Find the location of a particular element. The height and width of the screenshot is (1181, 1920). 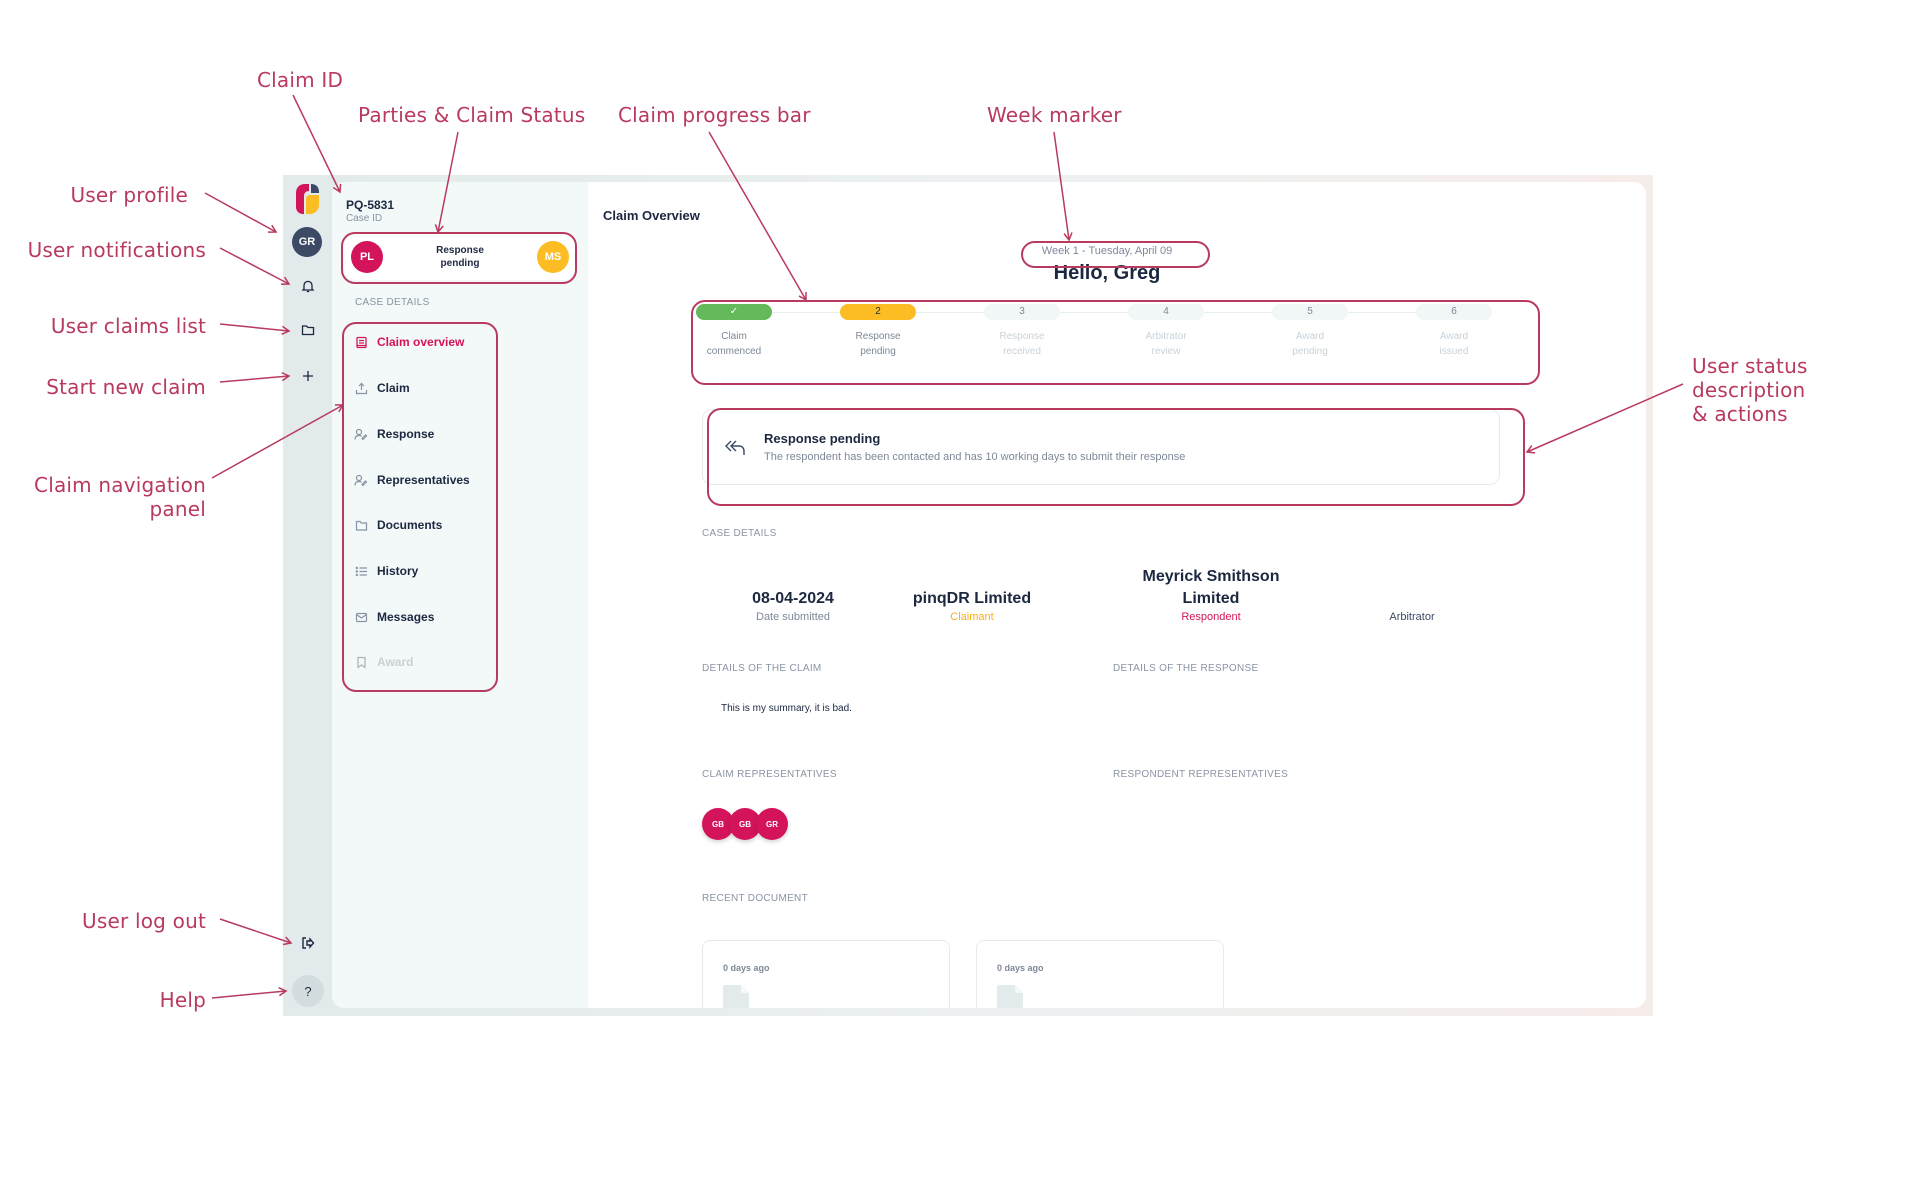

mail-icon is located at coordinates (361, 617).